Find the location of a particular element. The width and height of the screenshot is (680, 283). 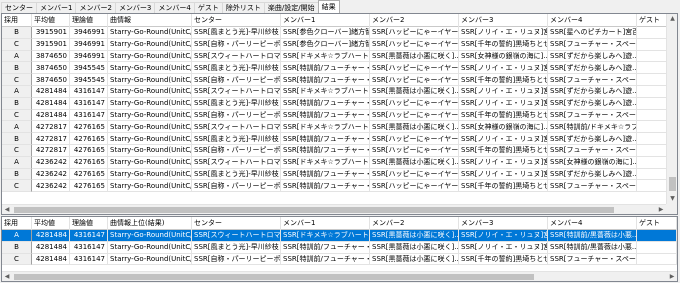

horizontal-scrollbar: ◀ ▶ is located at coordinates (334, 209).